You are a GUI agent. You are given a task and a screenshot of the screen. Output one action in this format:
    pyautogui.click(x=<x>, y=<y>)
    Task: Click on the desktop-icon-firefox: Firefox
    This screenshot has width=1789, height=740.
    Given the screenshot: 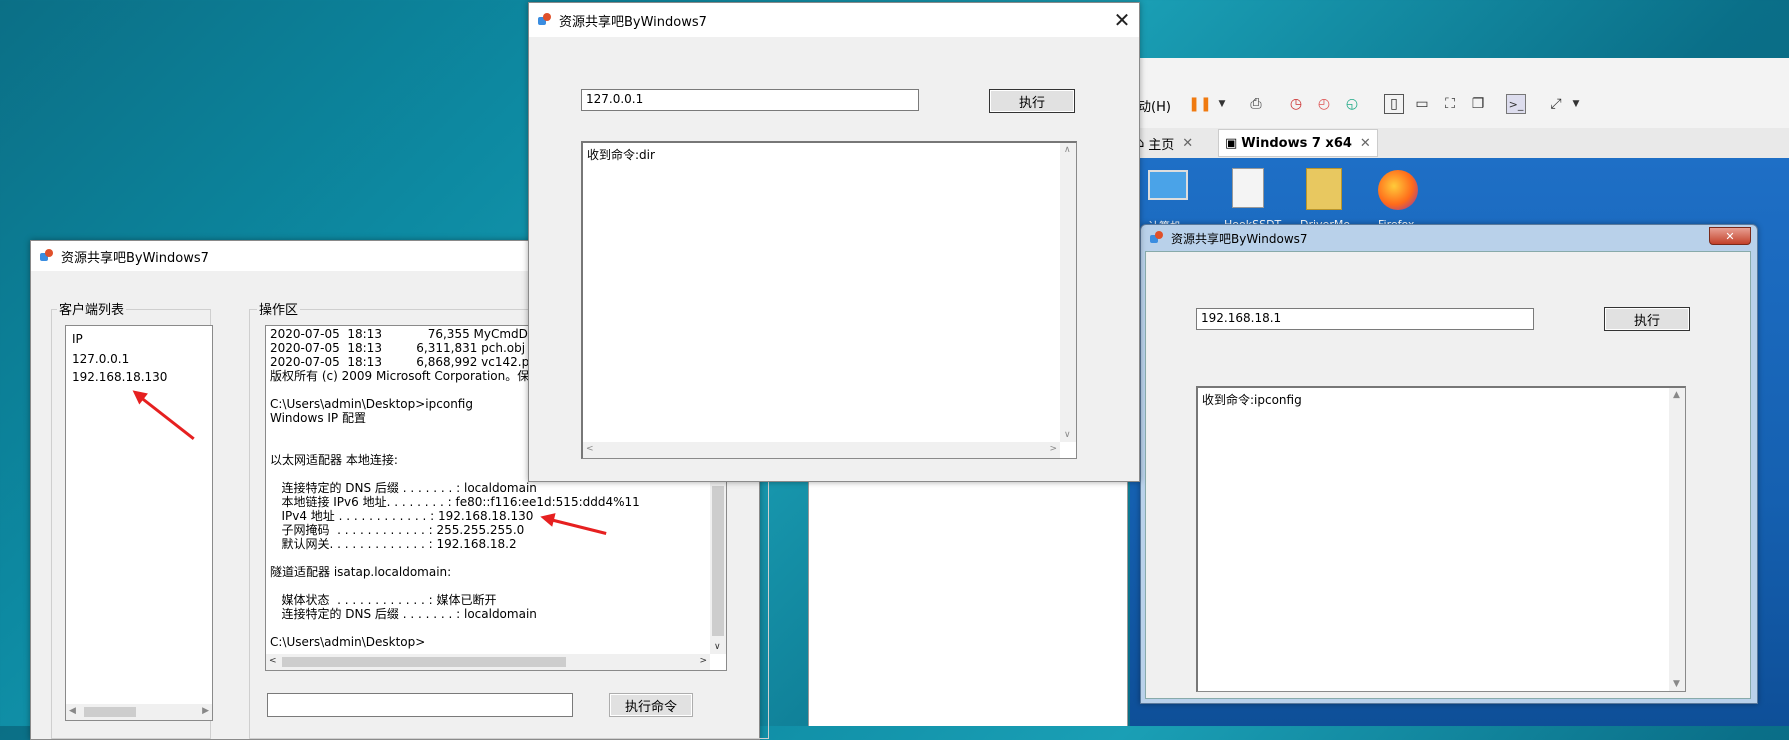 What is the action you would take?
    pyautogui.click(x=1398, y=198)
    